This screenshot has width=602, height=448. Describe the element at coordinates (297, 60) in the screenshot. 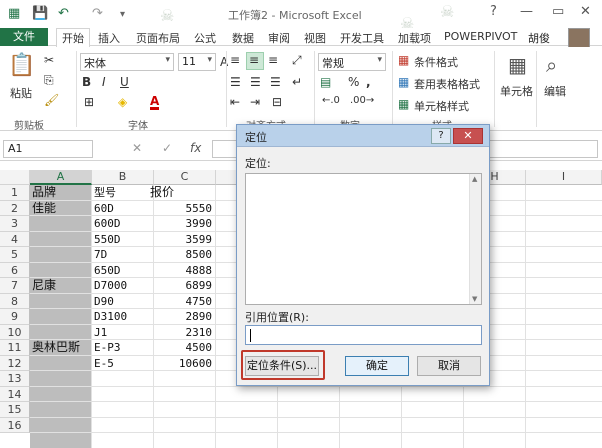

I see `orientation-icon: ⤢` at that location.